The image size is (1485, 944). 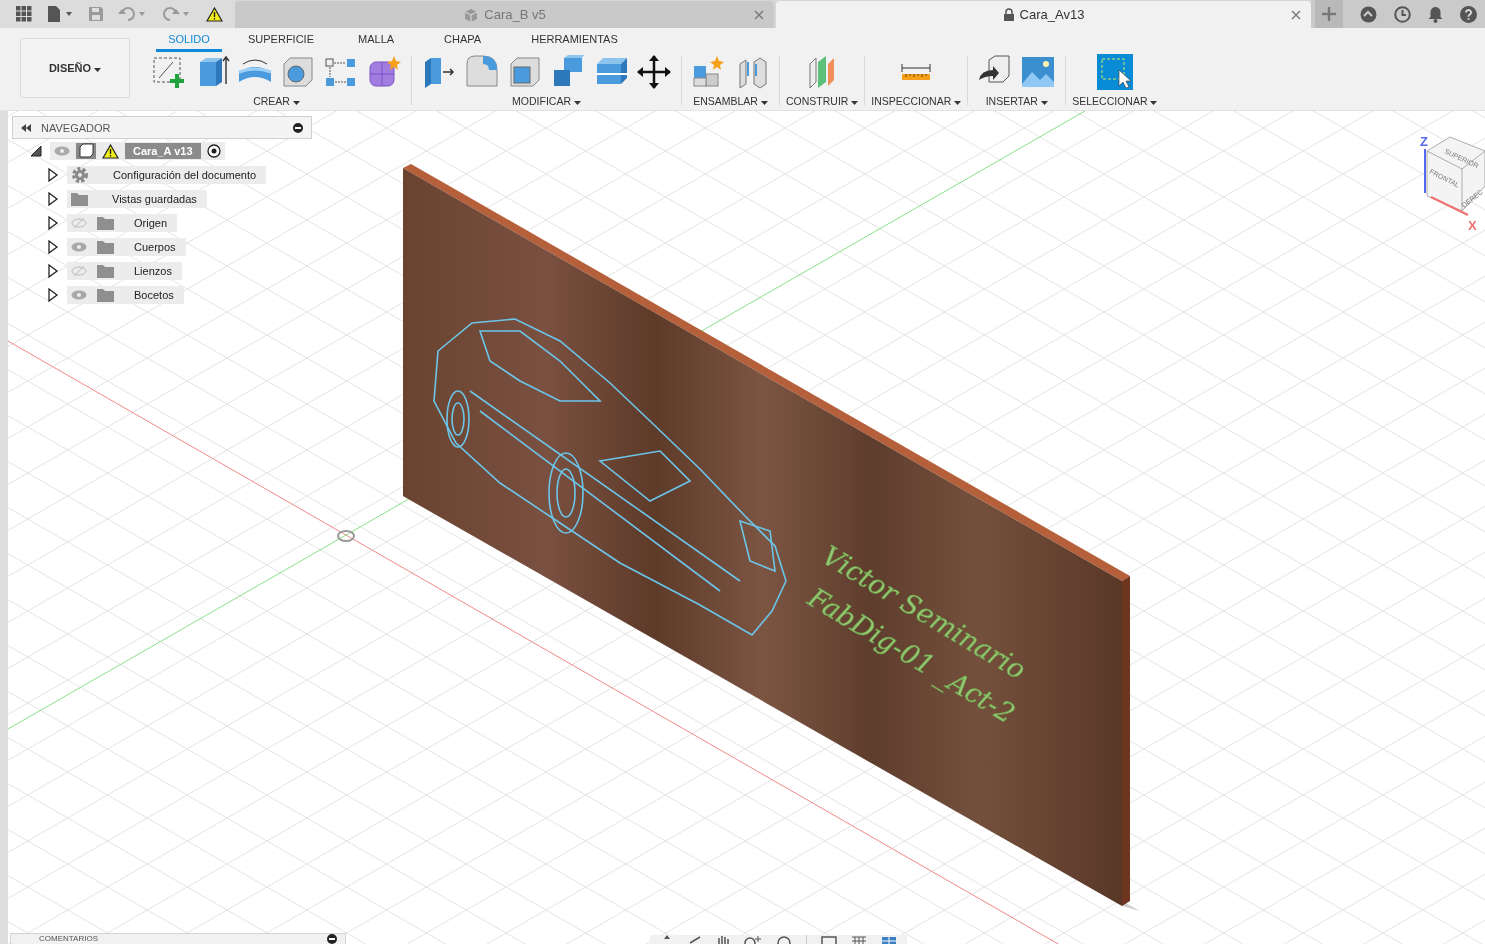 I want to click on document-tab-label: Cara_B v5, so click(x=515, y=14).